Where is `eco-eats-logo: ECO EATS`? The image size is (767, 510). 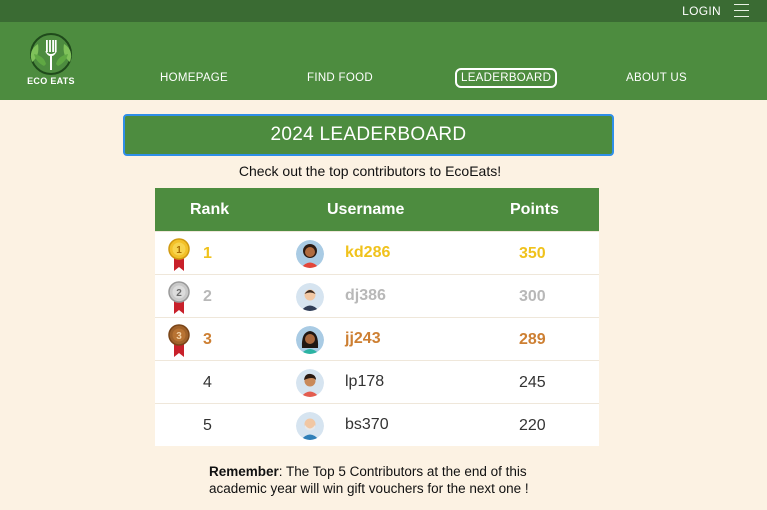
eco-eats-logo: ECO EATS is located at coordinates (51, 62).